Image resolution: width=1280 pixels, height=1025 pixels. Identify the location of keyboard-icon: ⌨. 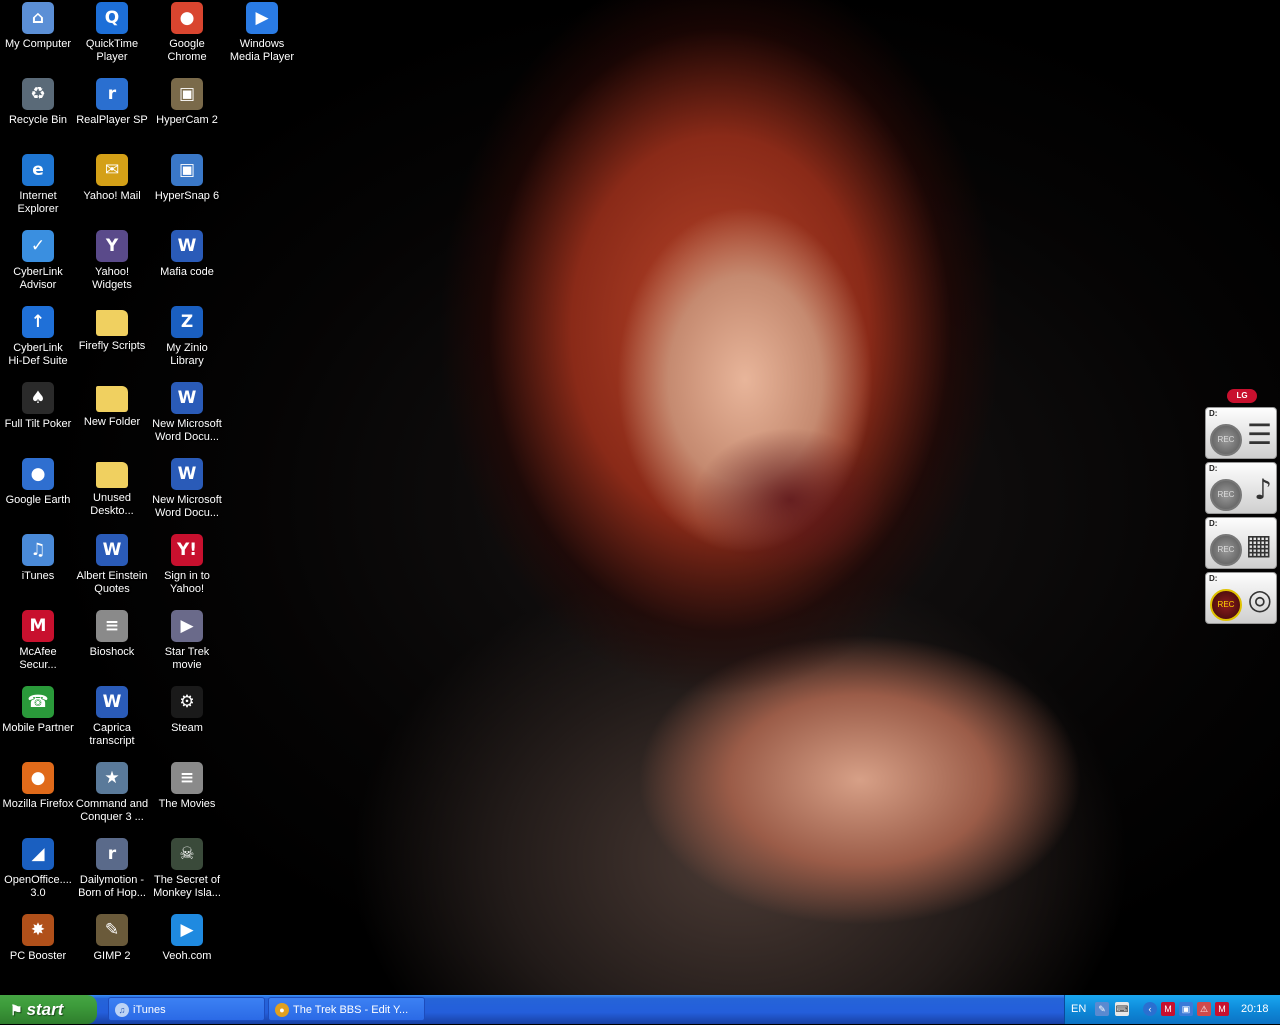
(1122, 1009).